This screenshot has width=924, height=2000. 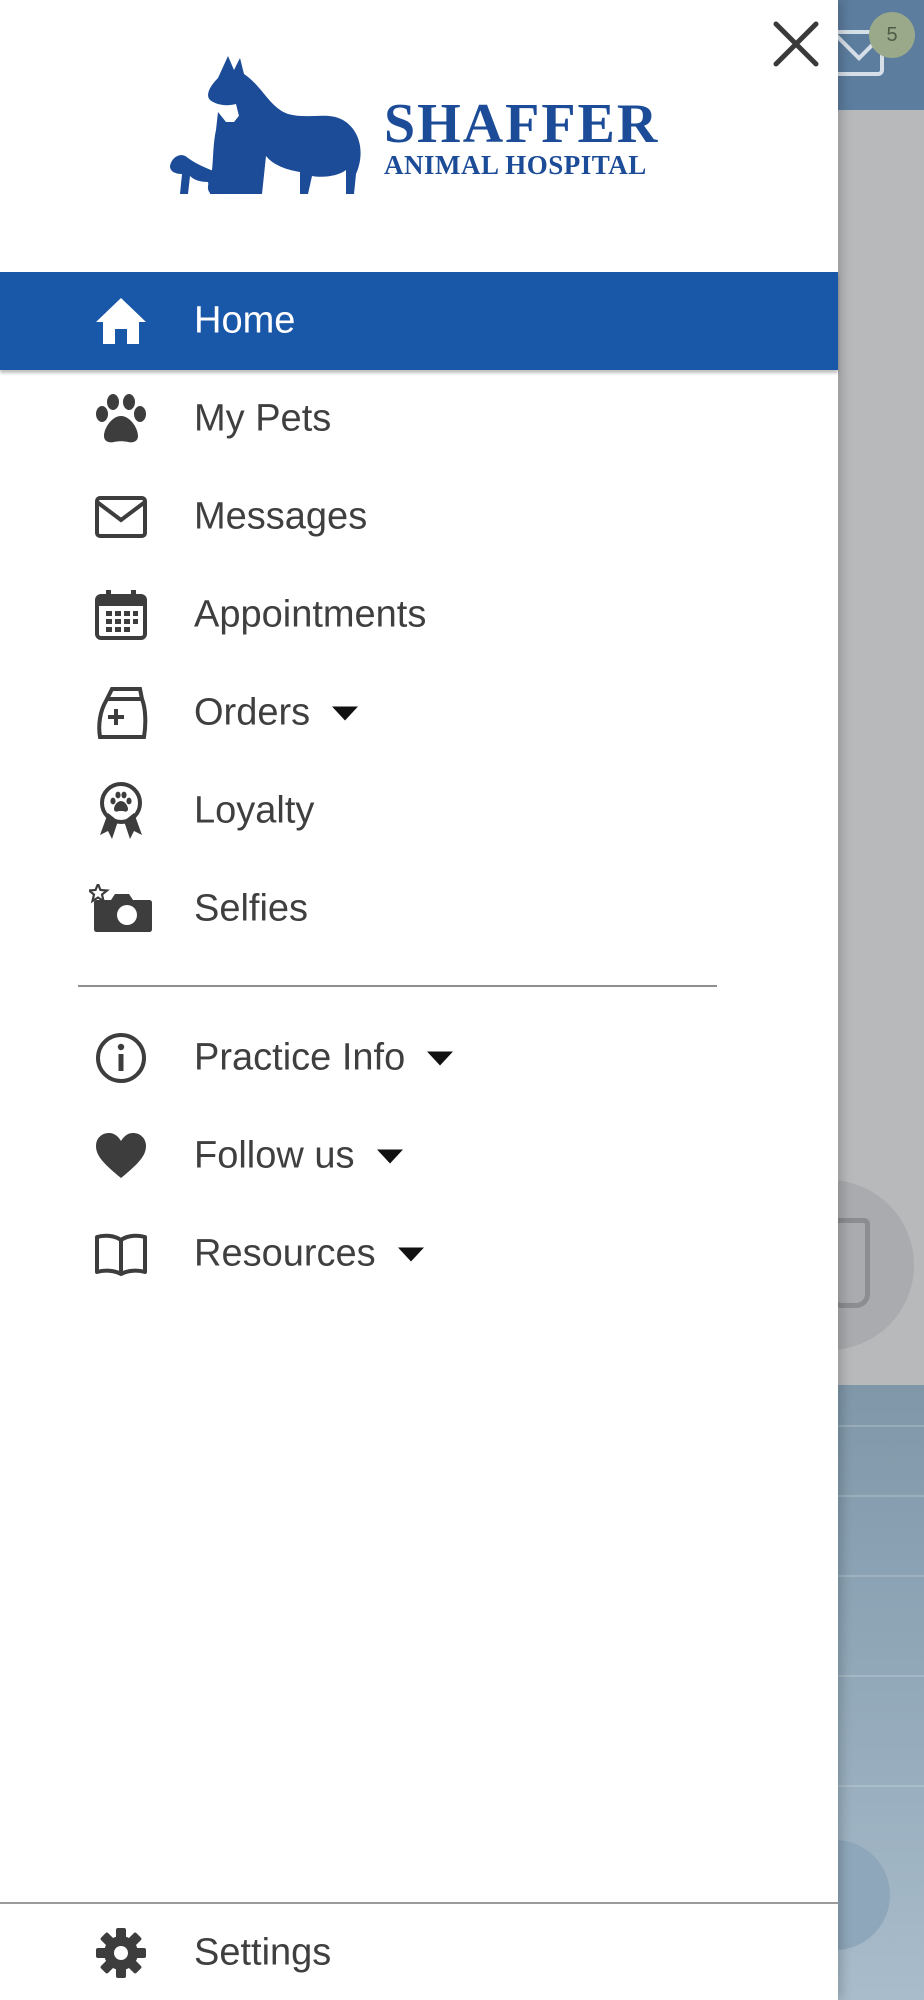 I want to click on nav-item-follow-us: Follow us, so click(x=419, y=1156).